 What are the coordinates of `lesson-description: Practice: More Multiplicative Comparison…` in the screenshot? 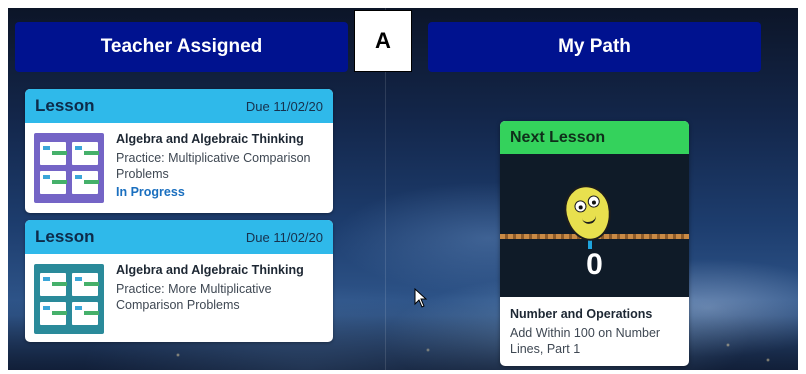 It's located at (194, 297).